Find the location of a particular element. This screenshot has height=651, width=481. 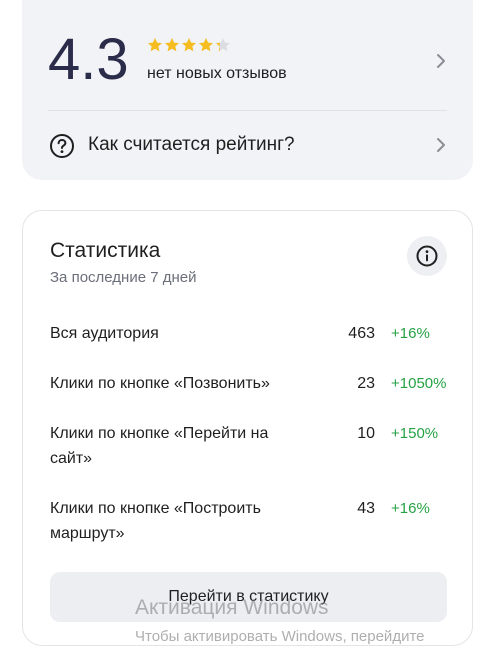

stat-value: 10 is located at coordinates (366, 433).